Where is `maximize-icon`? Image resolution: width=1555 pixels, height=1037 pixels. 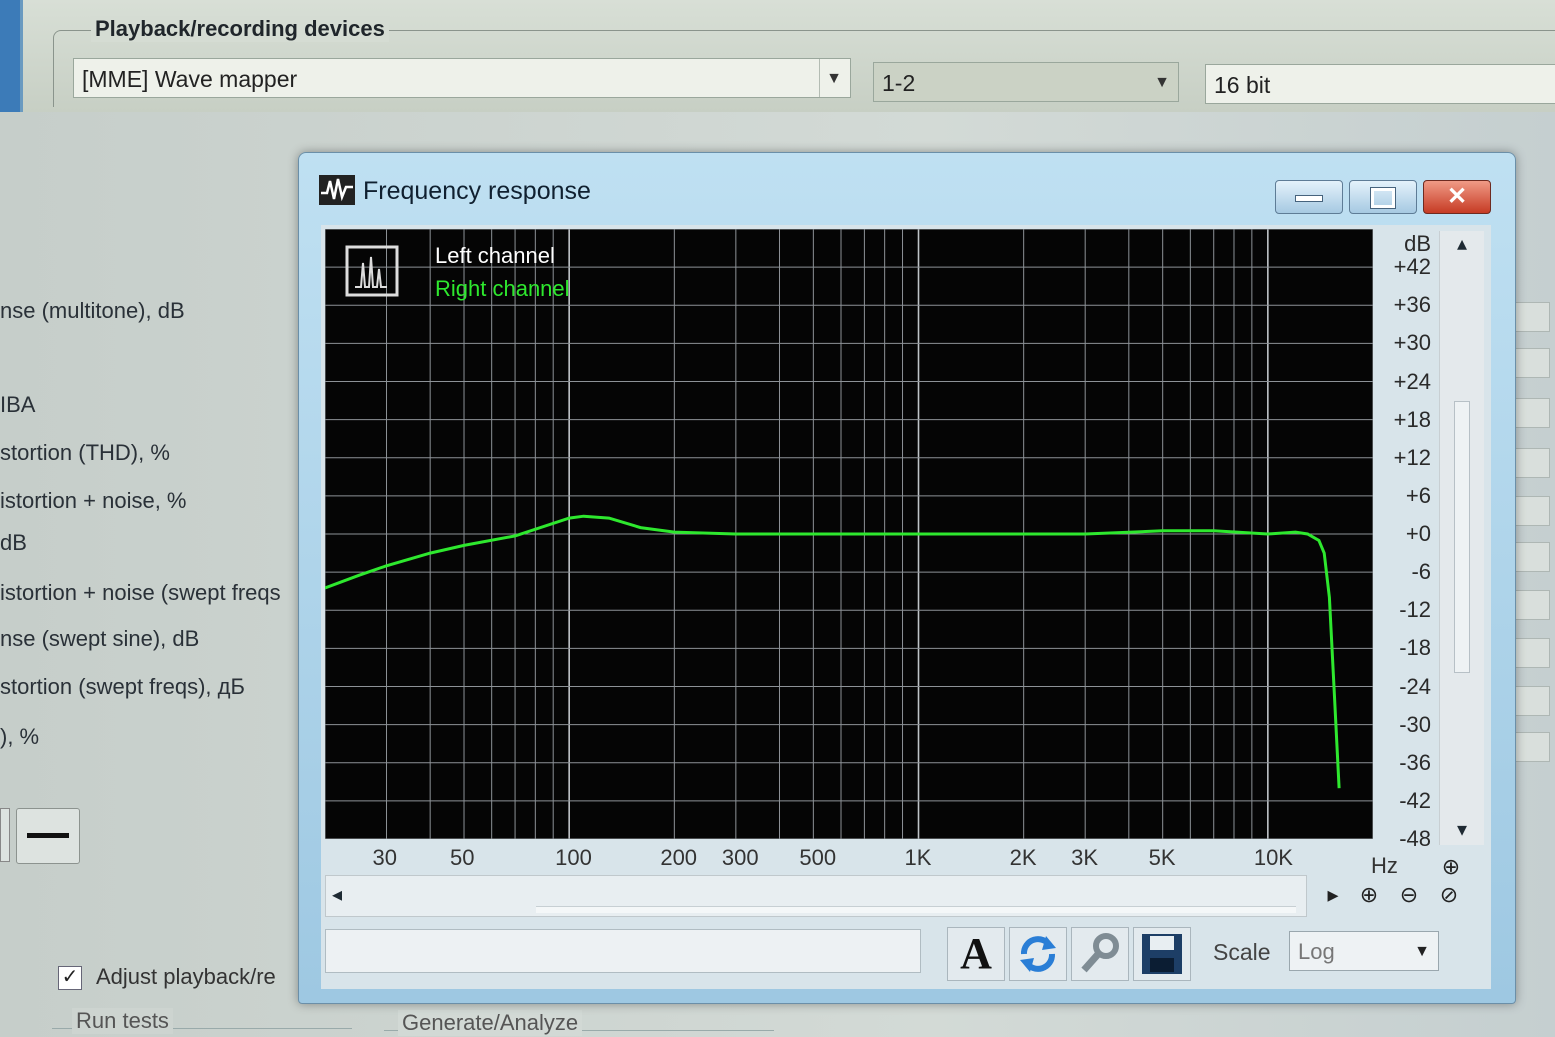
maximize-icon is located at coordinates (1383, 198).